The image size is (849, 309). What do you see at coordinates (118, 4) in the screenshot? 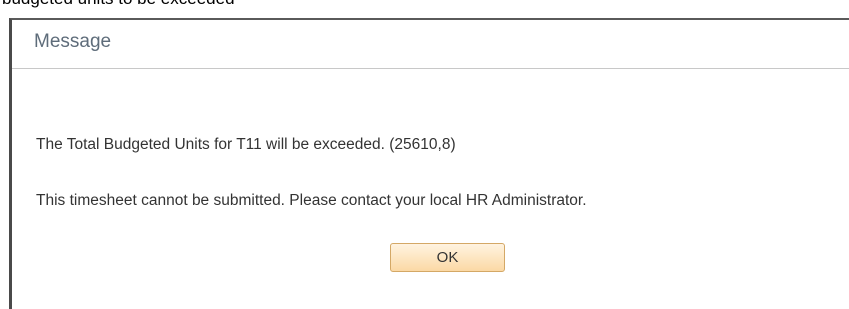
I see `background-partial-text: budgeted units to be exceeded` at bounding box center [118, 4].